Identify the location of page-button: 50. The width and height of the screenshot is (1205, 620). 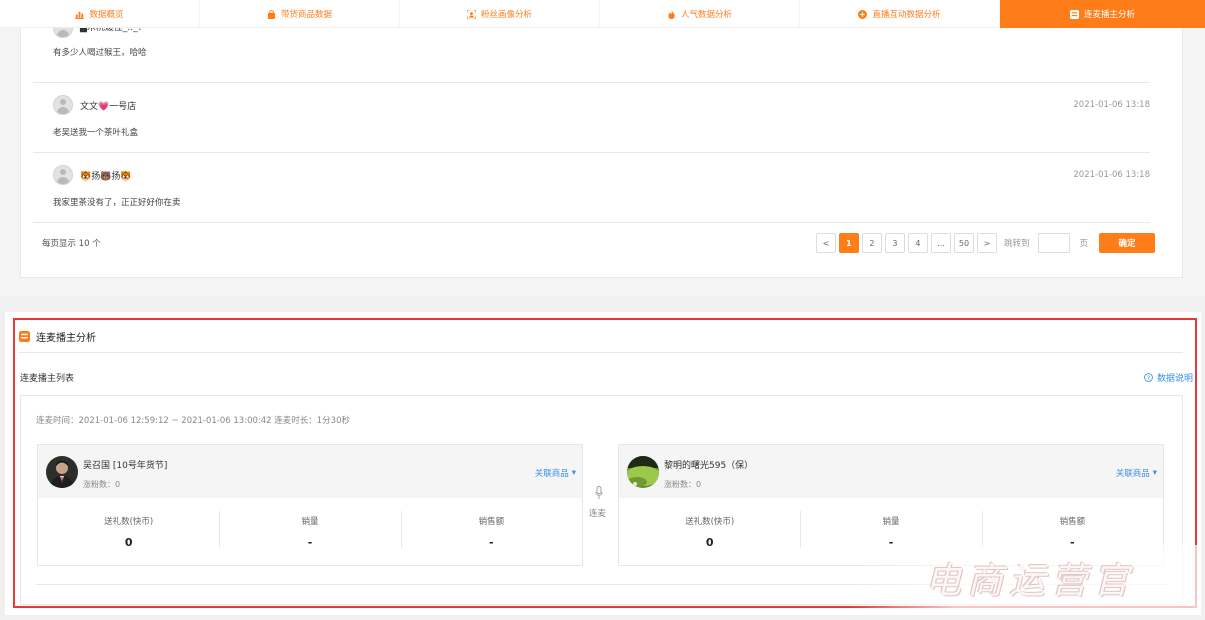
(963, 243).